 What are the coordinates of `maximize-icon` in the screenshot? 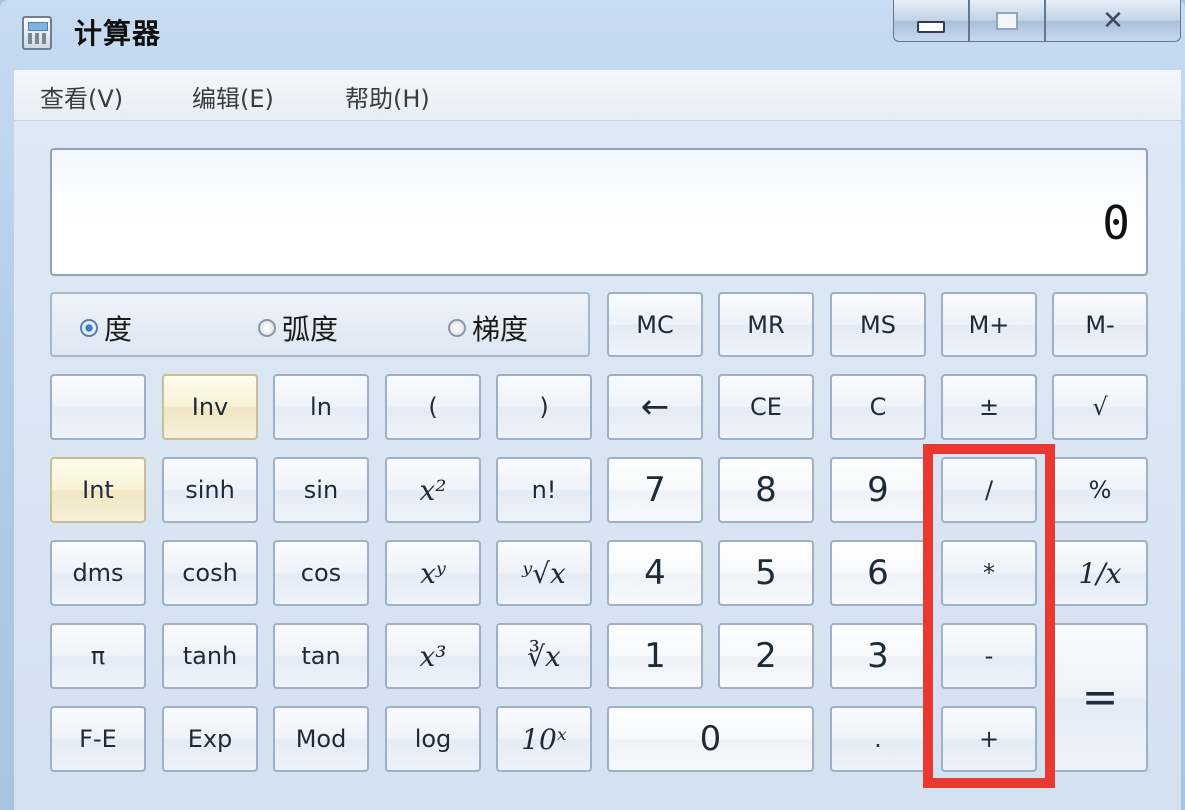 It's located at (1007, 20).